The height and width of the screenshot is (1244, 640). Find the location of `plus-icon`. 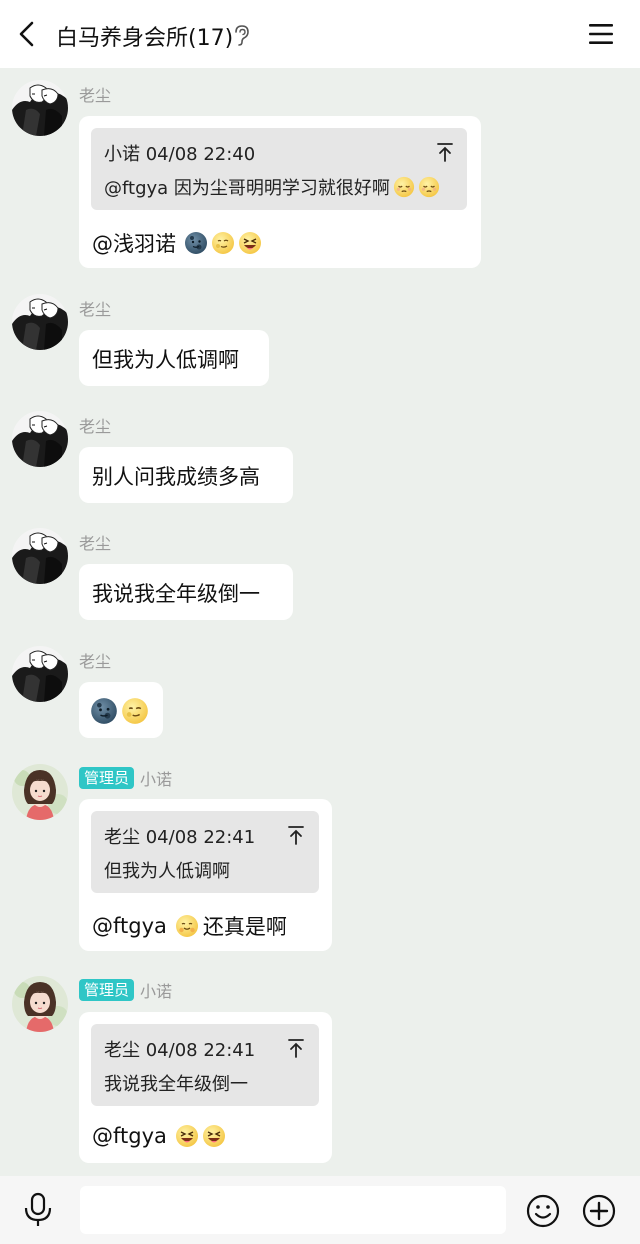

plus-icon is located at coordinates (599, 1211).